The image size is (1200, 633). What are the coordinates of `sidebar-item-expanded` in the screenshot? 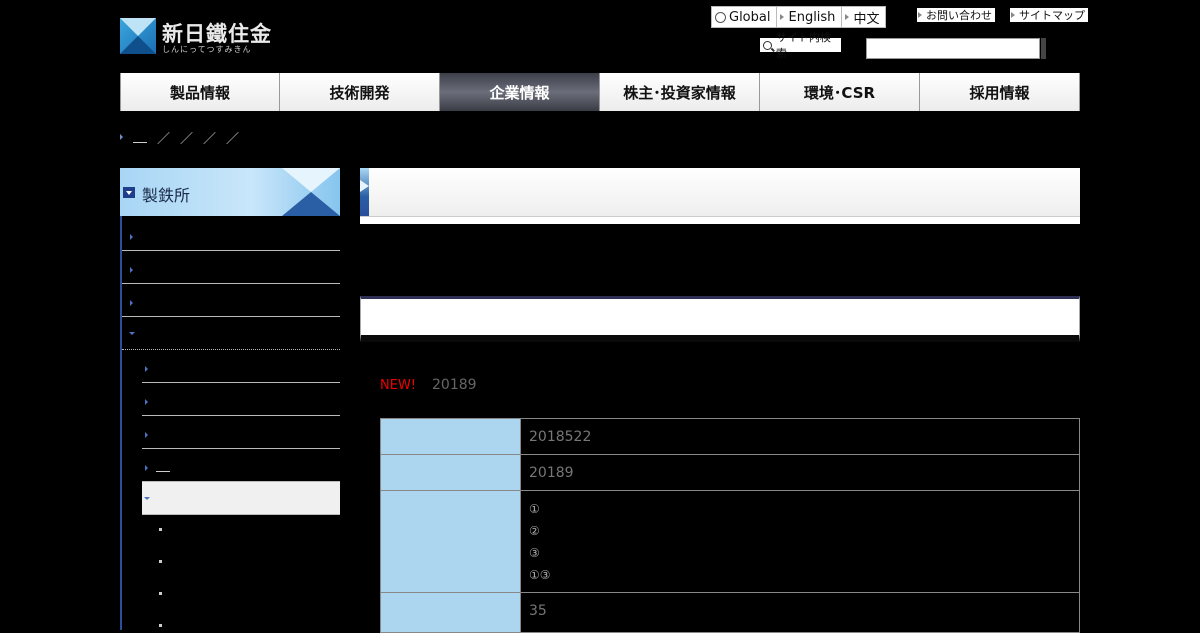 It's located at (231, 333).